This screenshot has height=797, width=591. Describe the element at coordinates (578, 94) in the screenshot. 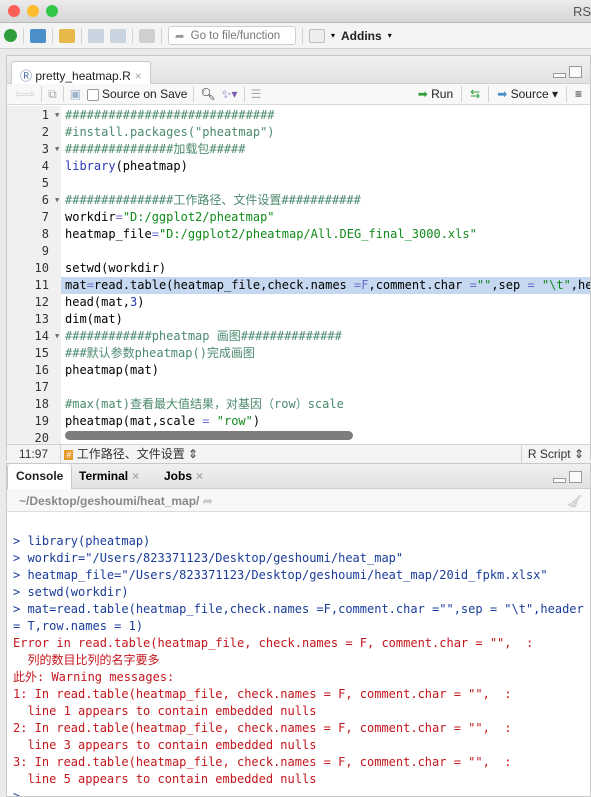

I see `document-outline-icon: ≡` at that location.